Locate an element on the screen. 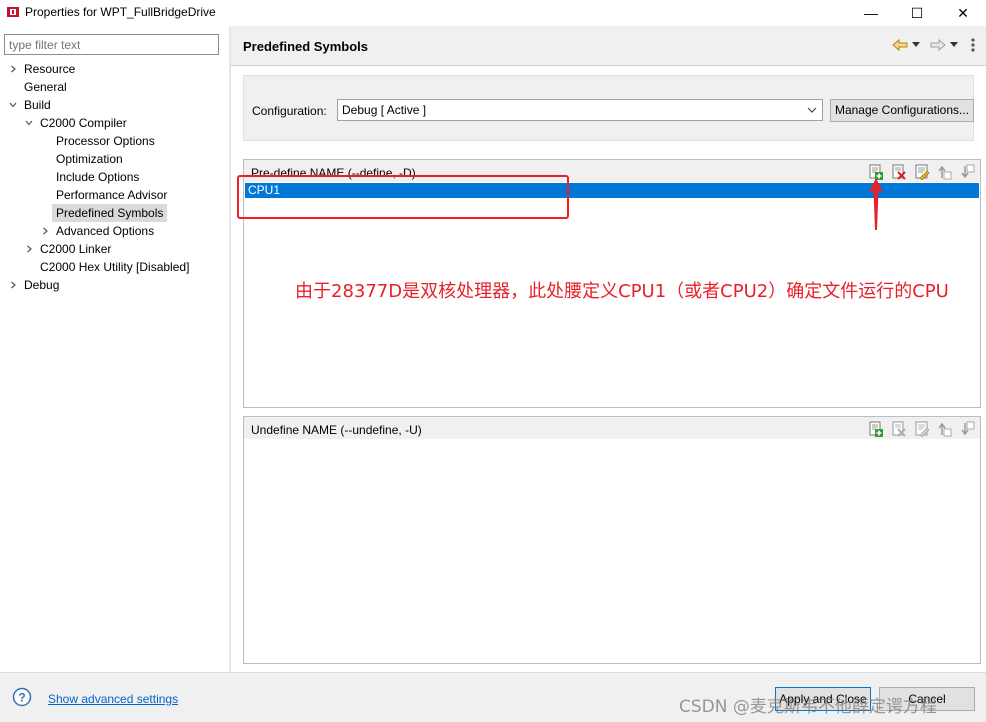 Image resolution: width=986 pixels, height=722 pixels. tree-item: General is located at coordinates (45, 87).